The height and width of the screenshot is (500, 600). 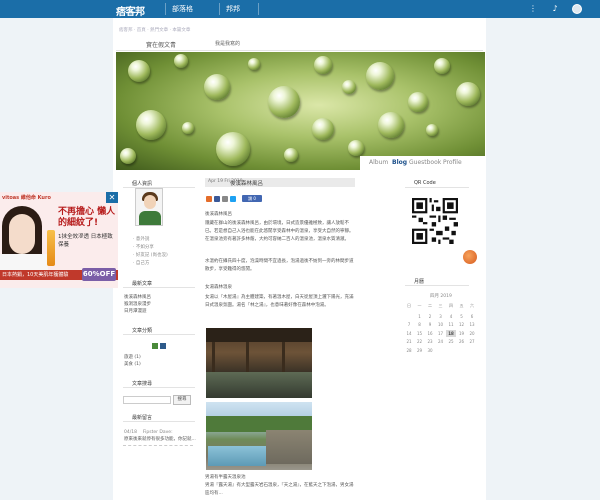 What do you see at coordinates (217, 199) in the screenshot?
I see `facebook-icon` at bounding box center [217, 199].